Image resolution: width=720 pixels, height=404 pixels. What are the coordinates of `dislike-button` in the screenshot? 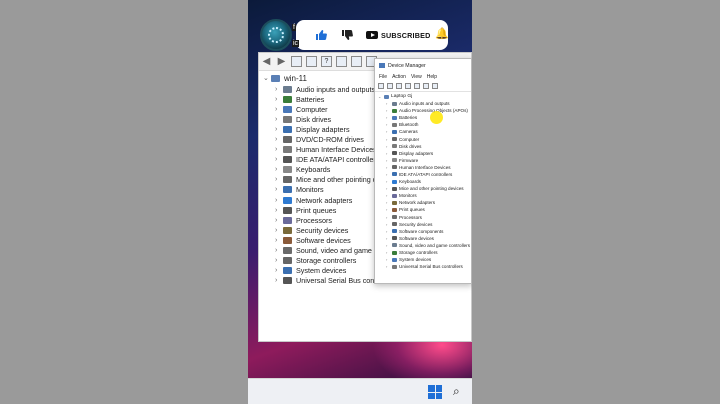 It's located at (347, 35).